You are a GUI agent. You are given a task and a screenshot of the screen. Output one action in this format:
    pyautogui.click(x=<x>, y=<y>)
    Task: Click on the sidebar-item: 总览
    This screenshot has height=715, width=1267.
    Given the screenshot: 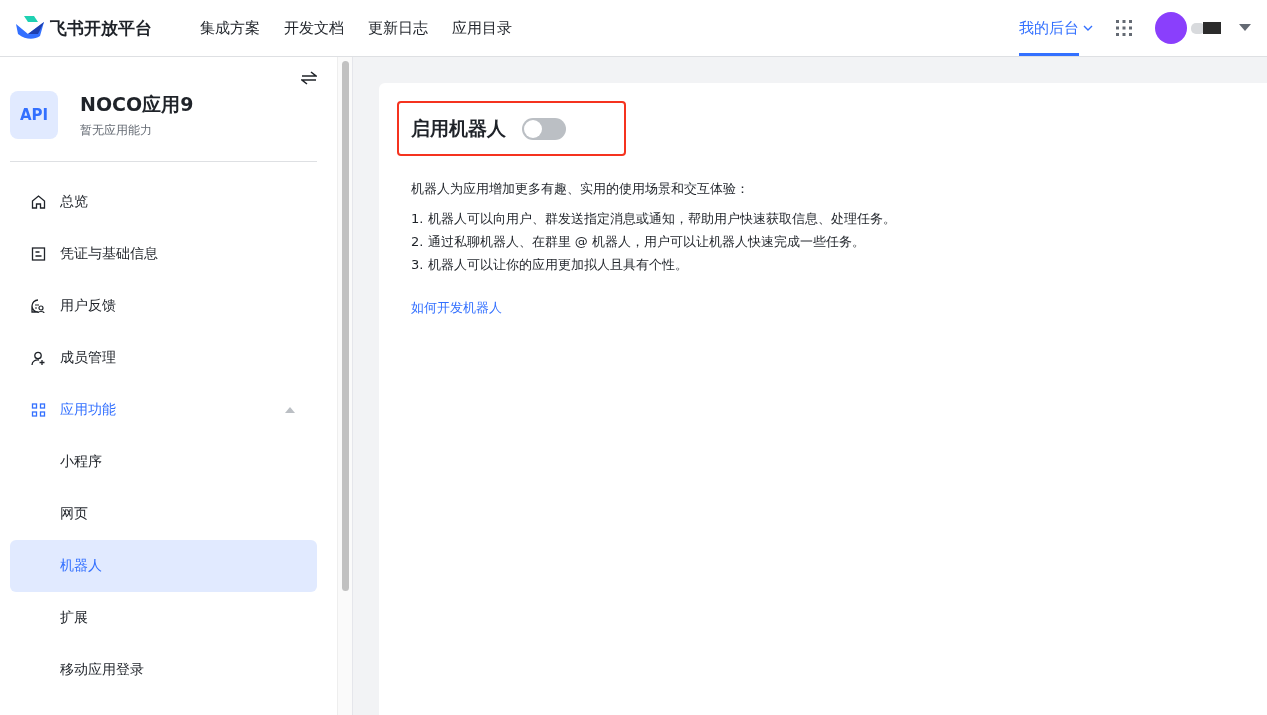 What is the action you would take?
    pyautogui.click(x=163, y=202)
    